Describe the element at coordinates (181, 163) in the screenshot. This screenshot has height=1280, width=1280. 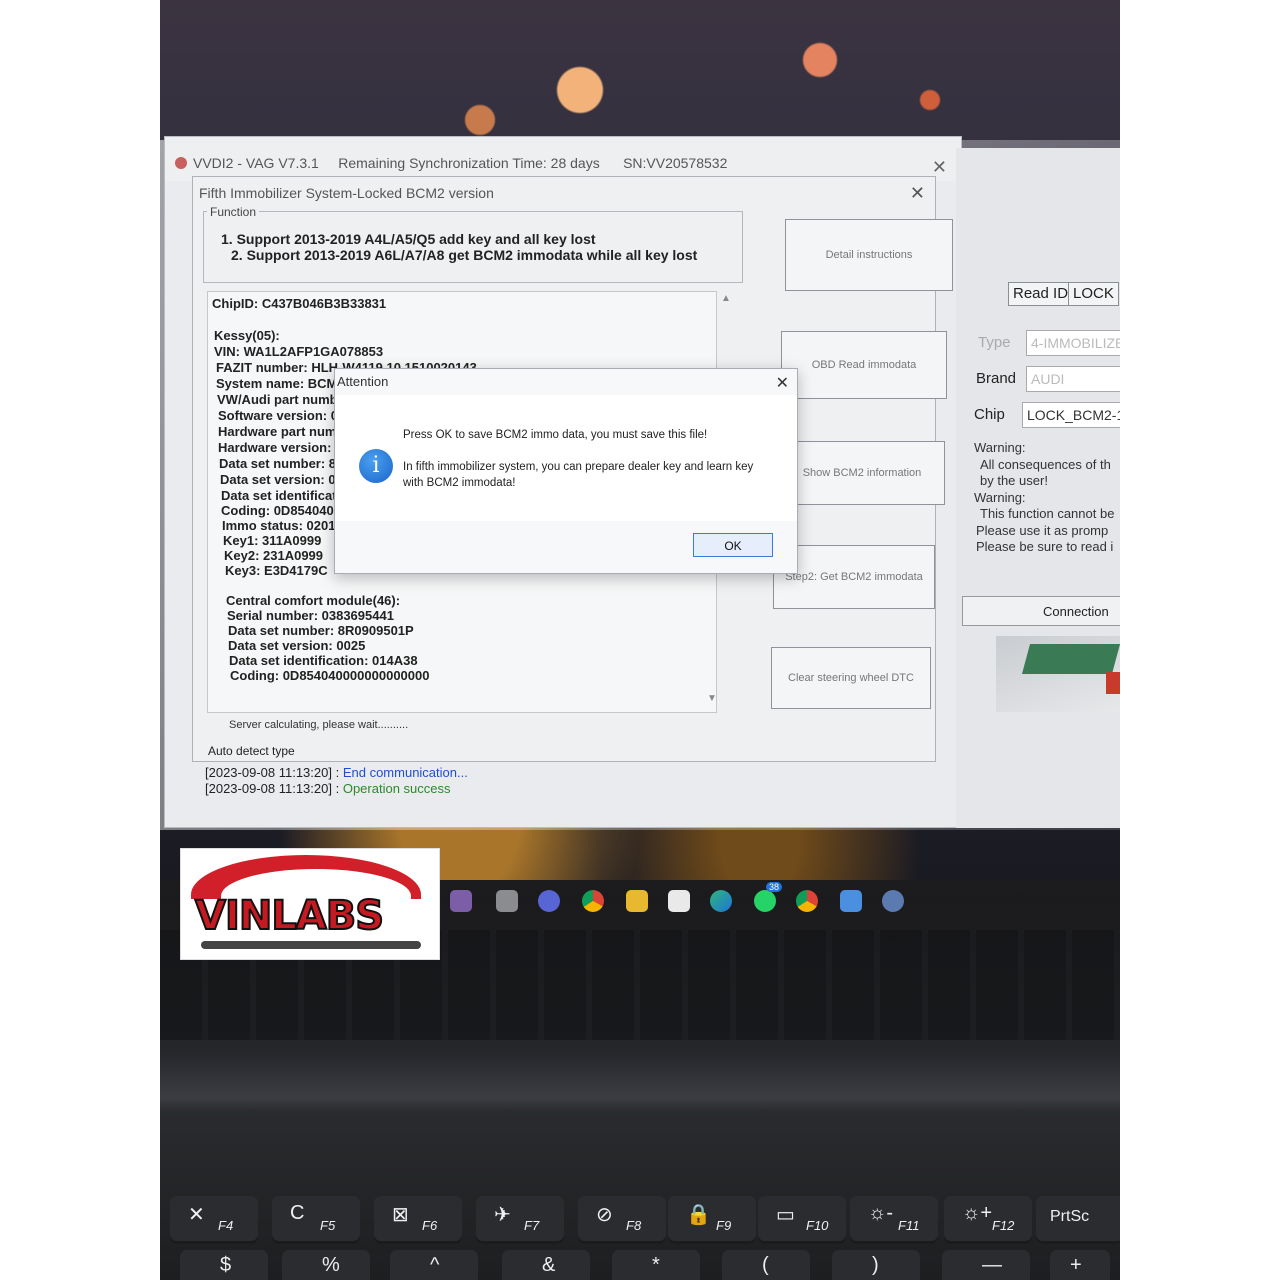
I see `app-logo-icon` at that location.